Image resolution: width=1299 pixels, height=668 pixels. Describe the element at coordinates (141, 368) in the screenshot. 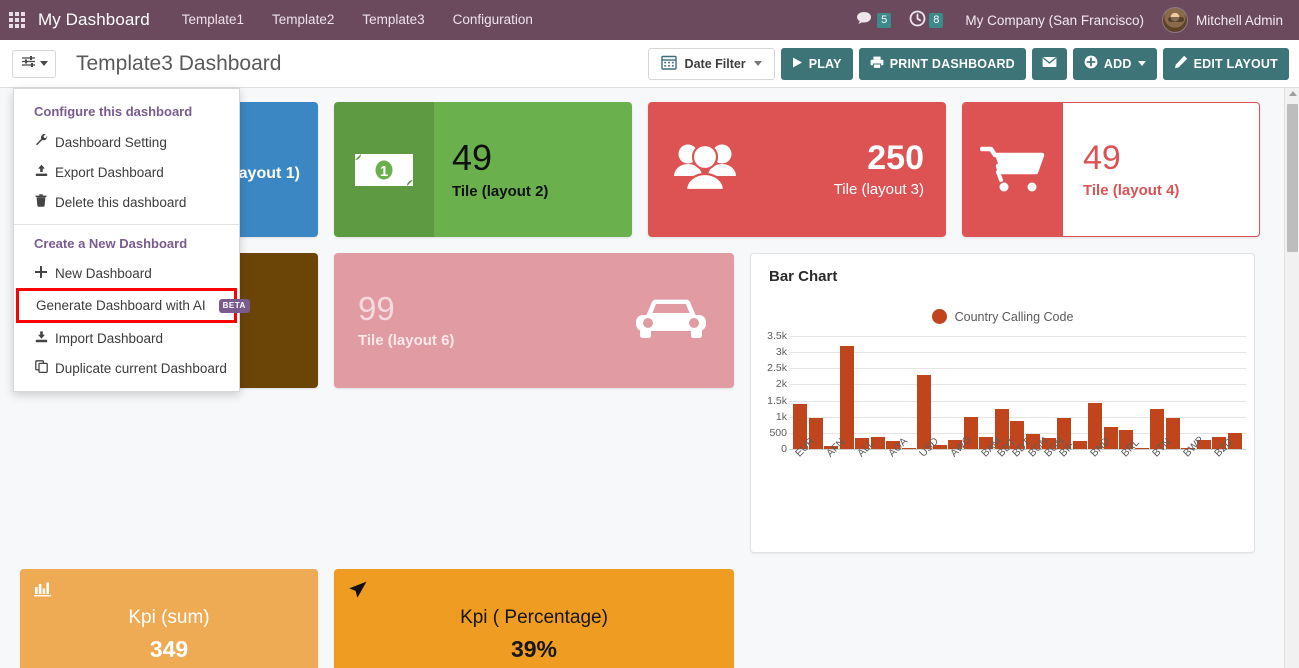

I see `menu-item-label: Duplicate current Dashboard` at that location.